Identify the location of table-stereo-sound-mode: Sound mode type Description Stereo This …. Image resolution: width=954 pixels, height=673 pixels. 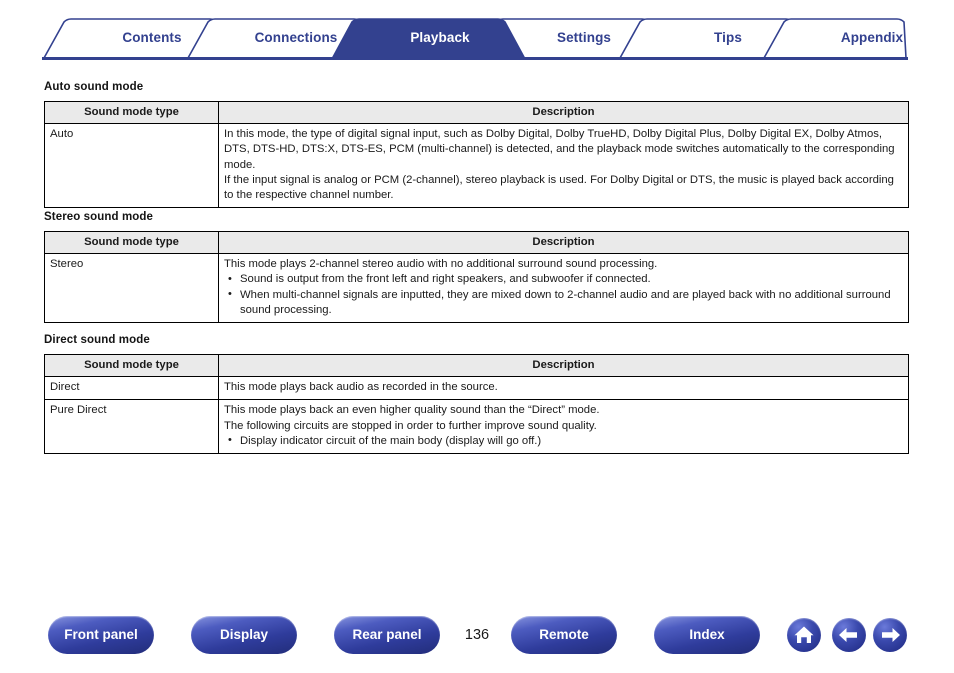
(476, 277).